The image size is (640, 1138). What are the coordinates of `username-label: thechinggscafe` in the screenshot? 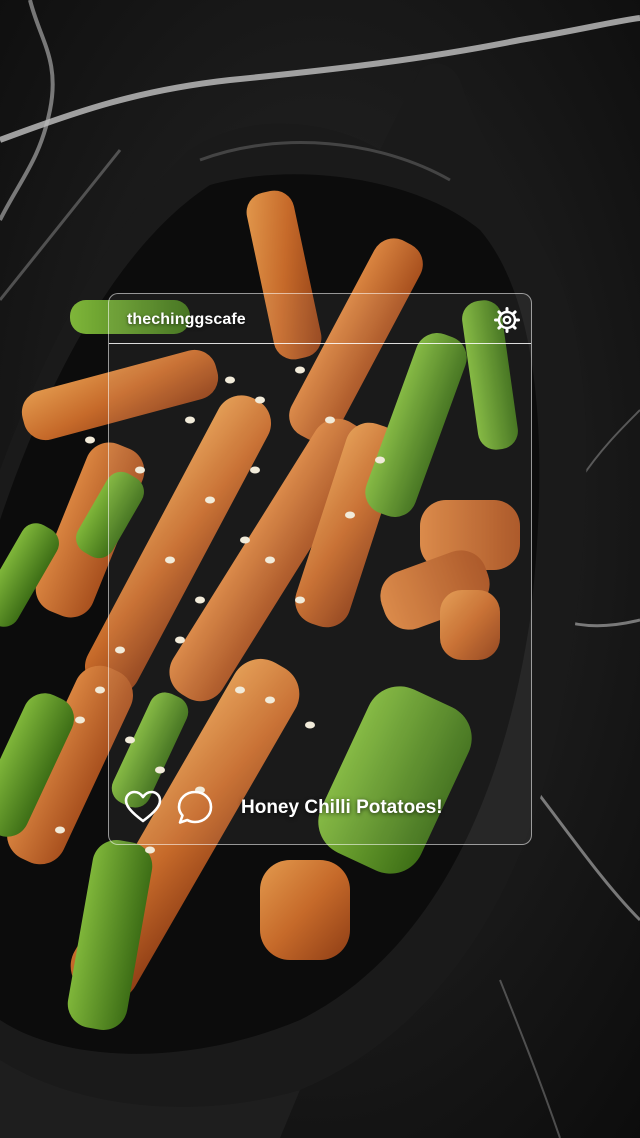 It's located at (186, 320).